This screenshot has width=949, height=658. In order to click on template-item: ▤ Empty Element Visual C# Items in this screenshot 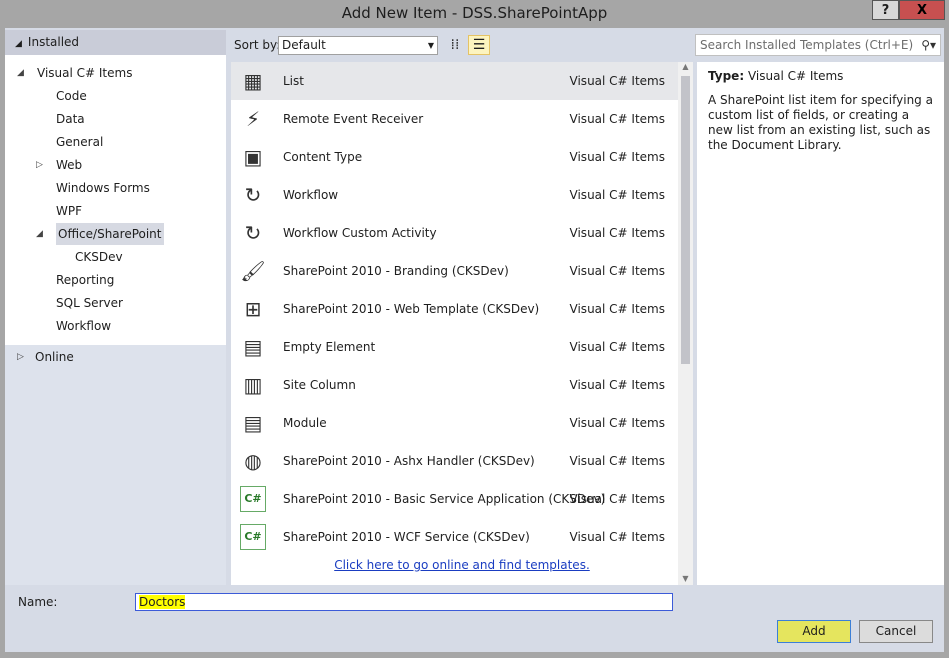, I will do `click(454, 347)`.